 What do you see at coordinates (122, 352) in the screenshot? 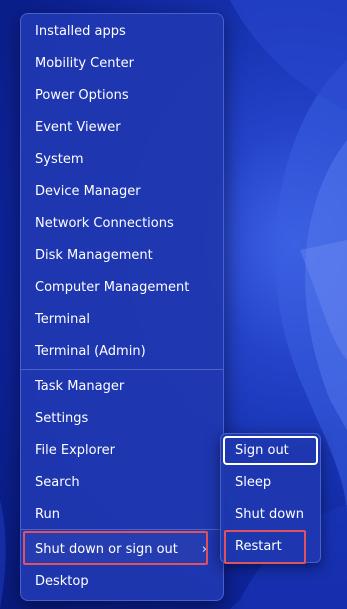
I see `menu-item-terminal-admin: Terminal (Admin)` at bounding box center [122, 352].